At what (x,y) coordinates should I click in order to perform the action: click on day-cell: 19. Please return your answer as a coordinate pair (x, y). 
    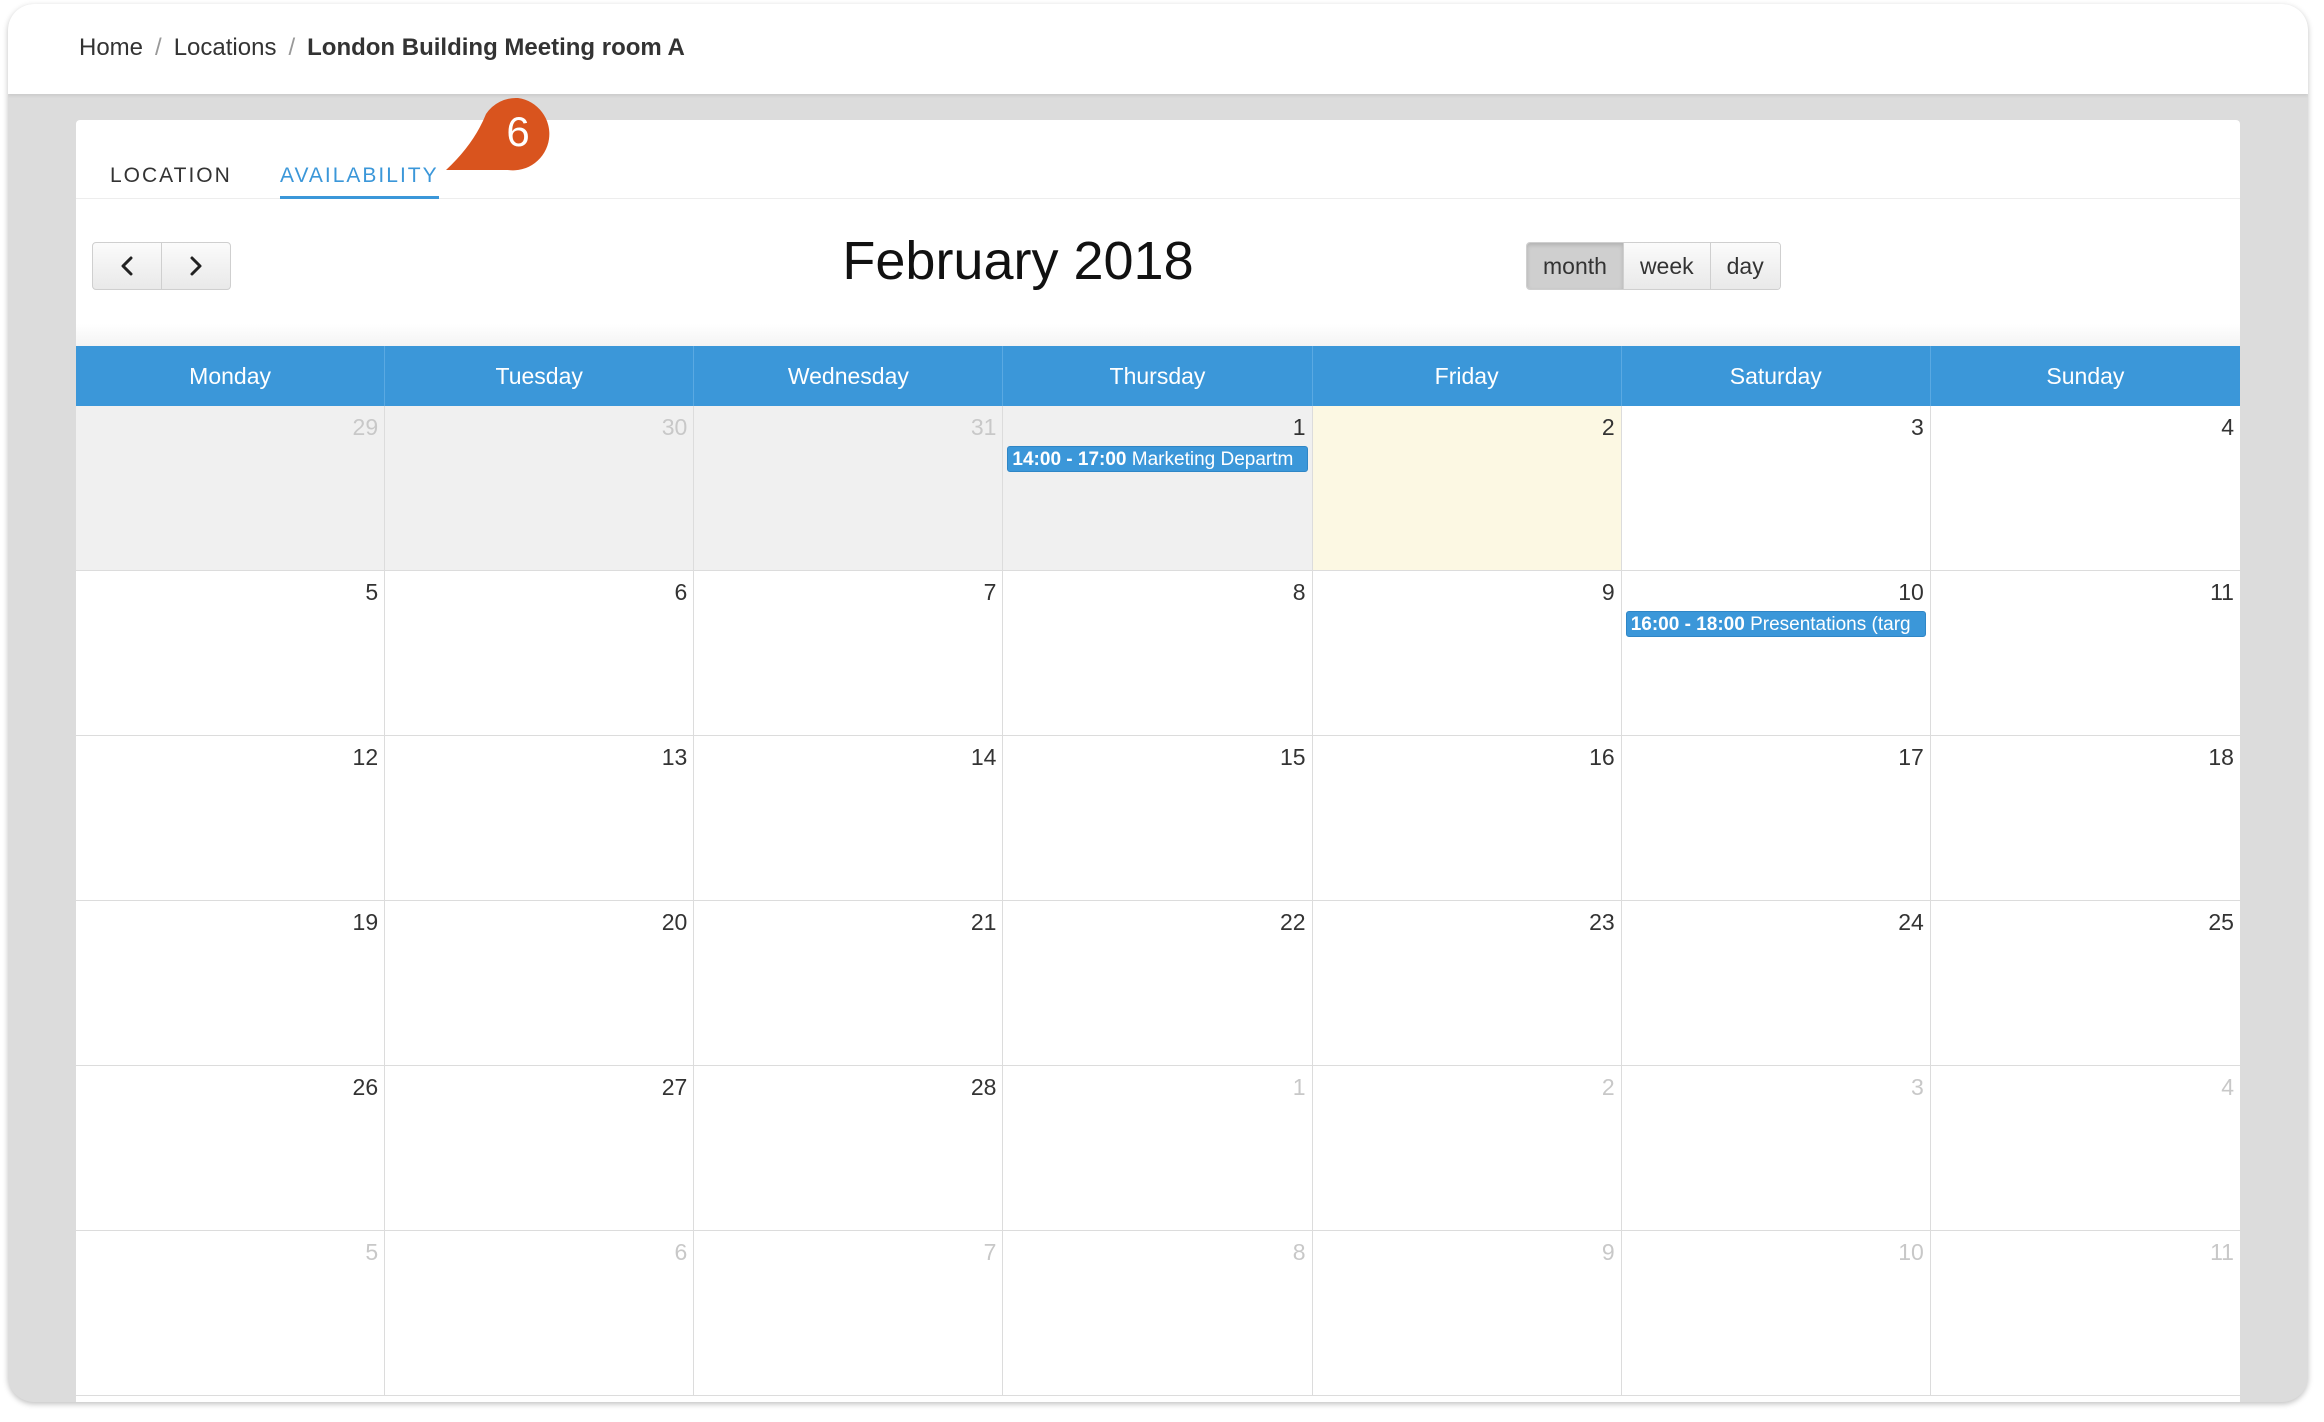
    Looking at the image, I should click on (231, 983).